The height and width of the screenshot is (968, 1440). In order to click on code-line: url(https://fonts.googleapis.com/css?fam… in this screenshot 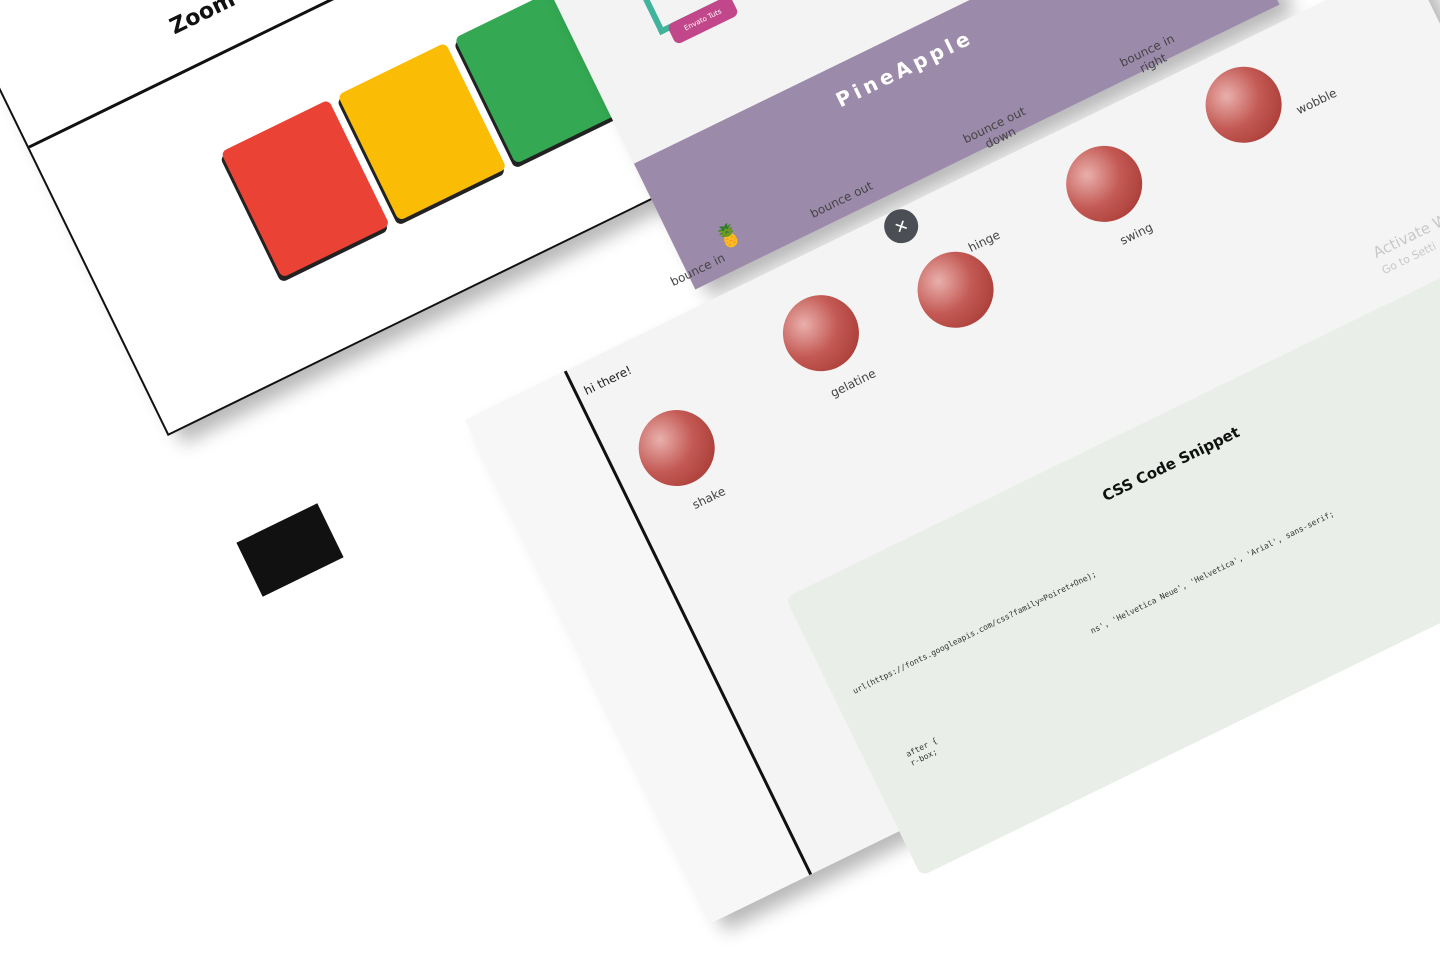, I will do `click(974, 632)`.